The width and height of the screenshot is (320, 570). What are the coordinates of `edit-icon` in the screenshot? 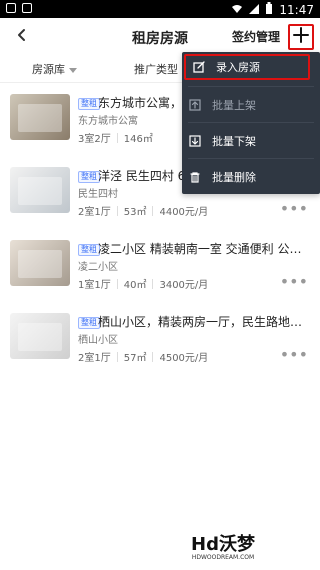 It's located at (199, 67).